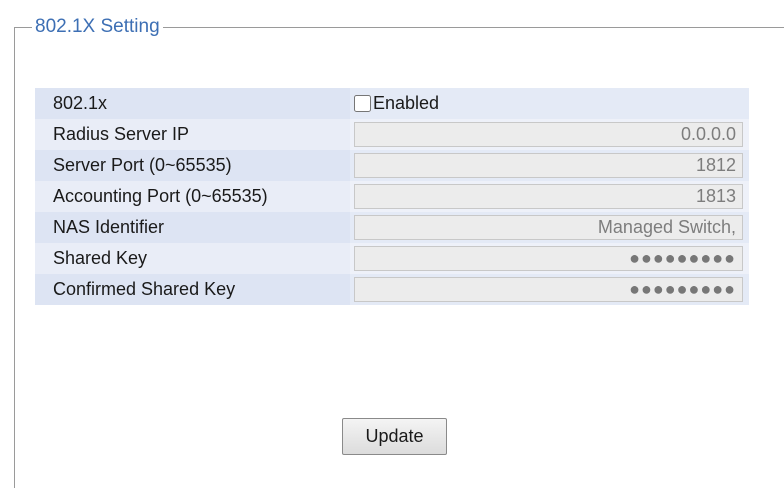 Image resolution: width=784 pixels, height=488 pixels. What do you see at coordinates (192, 165) in the screenshot?
I see `row-label: Server Port (0~65535)` at bounding box center [192, 165].